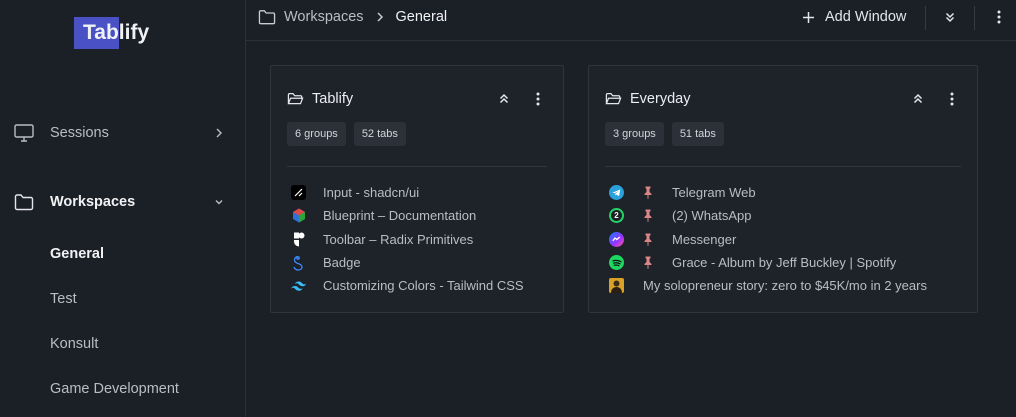 The height and width of the screenshot is (417, 1016). I want to click on tab-item: Blueprint – Documentation, so click(422, 215).